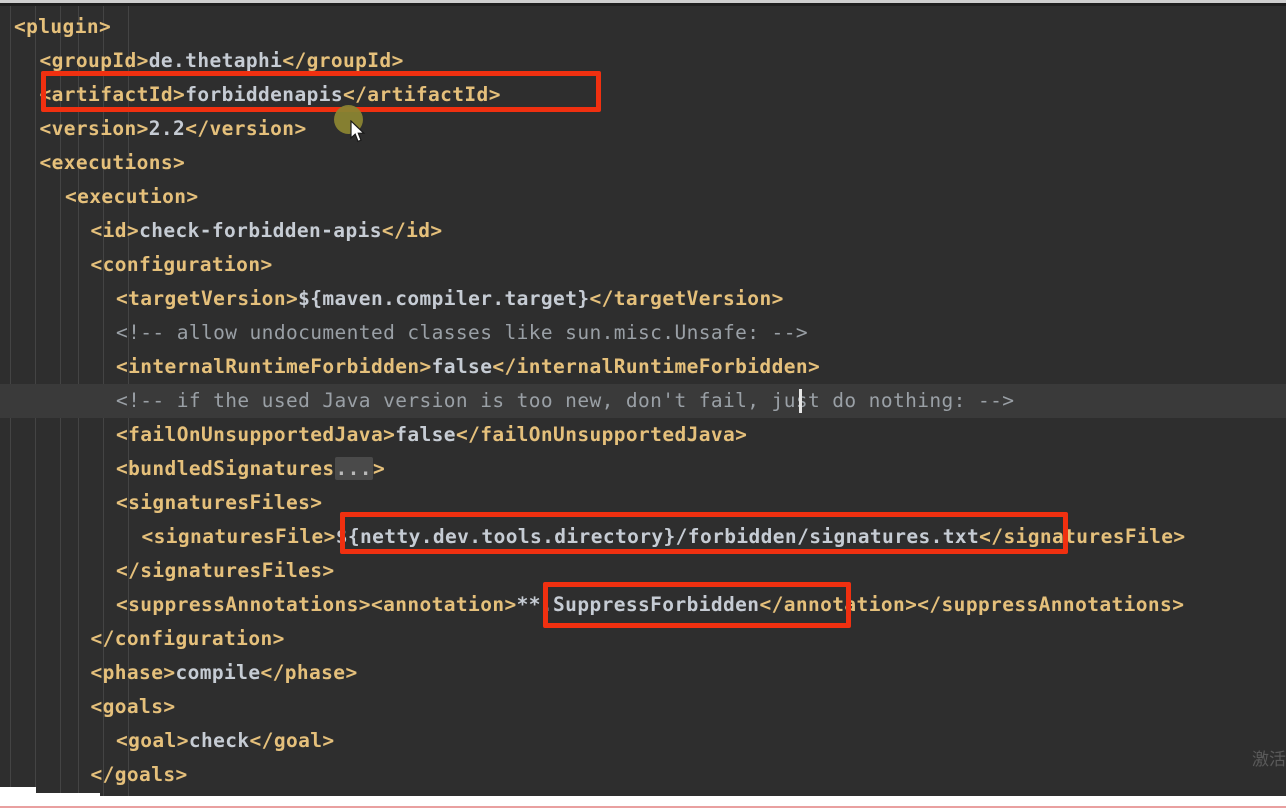  Describe the element at coordinates (292, 740) in the screenshot. I see `code-token-tag: </goal>` at that location.